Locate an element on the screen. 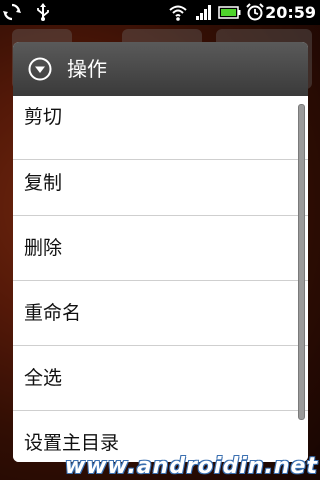 The height and width of the screenshot is (480, 320). menu-item-label: 删除 is located at coordinates (43, 248).